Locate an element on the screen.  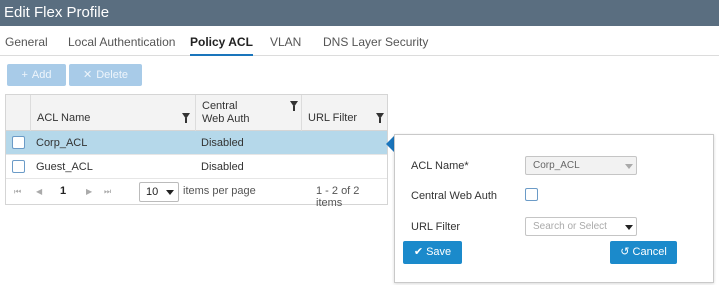
save-label: Save is located at coordinates (439, 252).